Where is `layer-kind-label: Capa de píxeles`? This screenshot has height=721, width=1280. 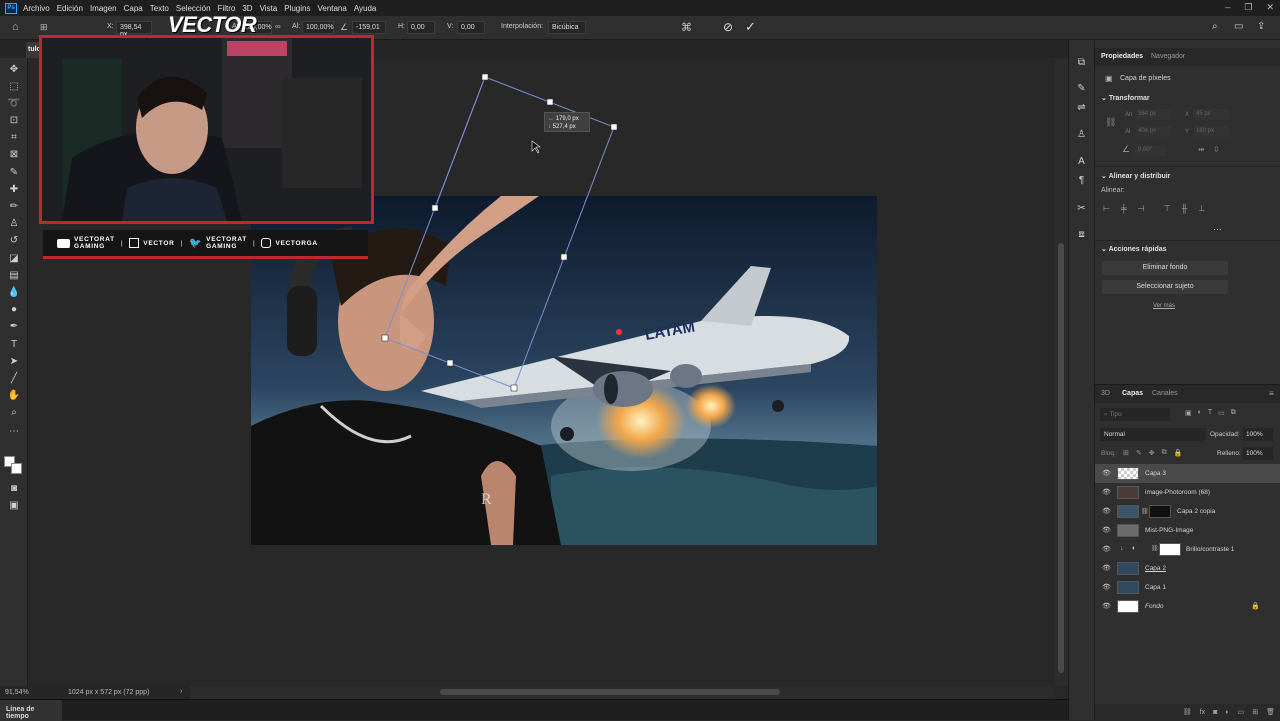 layer-kind-label: Capa de píxeles is located at coordinates (1145, 78).